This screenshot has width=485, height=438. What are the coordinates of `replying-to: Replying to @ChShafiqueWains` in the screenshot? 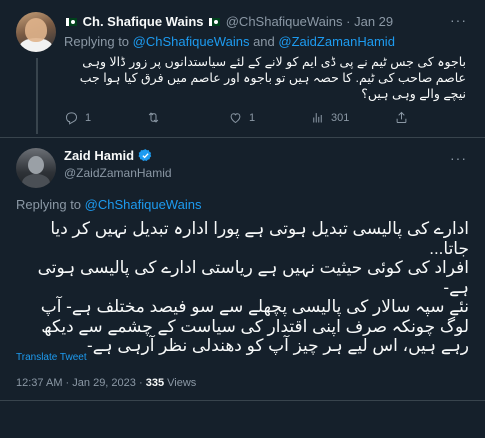 It's located at (108, 204).